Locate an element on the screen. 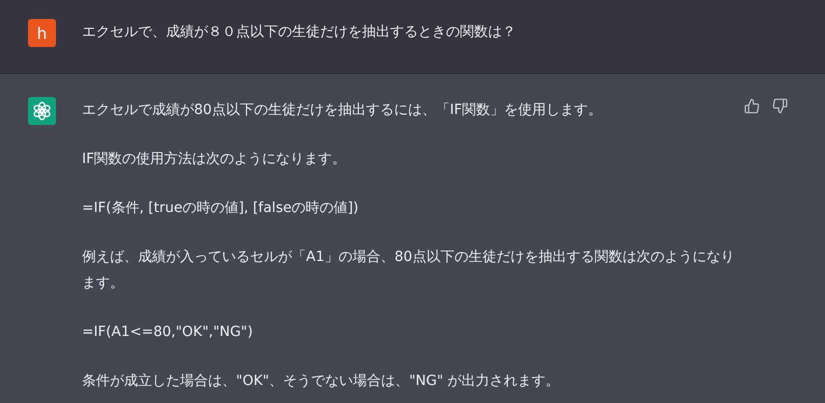  answer-paragraph: IF関数の使用方法は次のようになります。 is located at coordinates (215, 159).